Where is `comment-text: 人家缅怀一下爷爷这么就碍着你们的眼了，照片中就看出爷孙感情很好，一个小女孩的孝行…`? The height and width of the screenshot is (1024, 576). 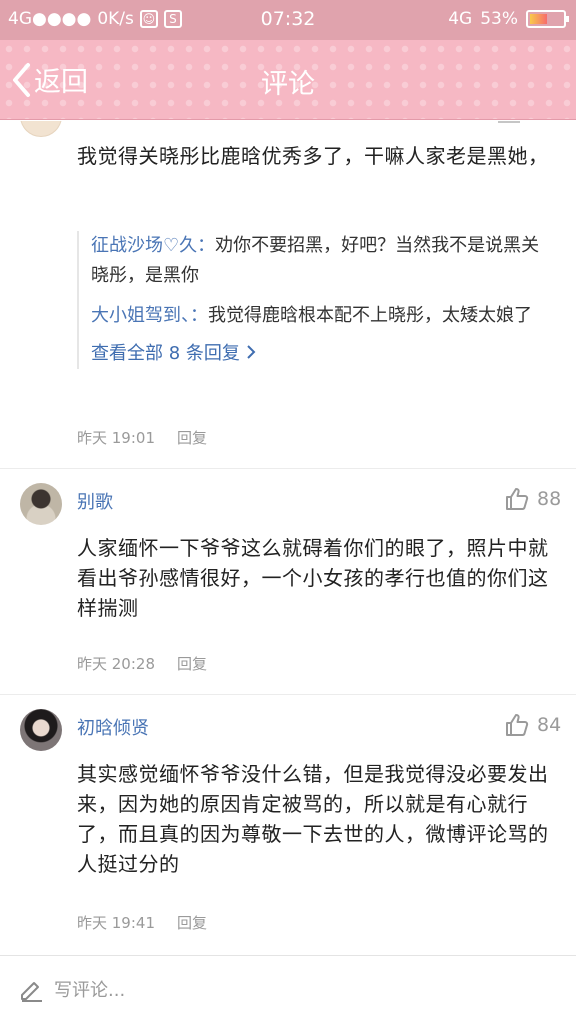 comment-text: 人家缅怀一下爷爷这么就碍着你们的眼了，照片中就看出爷孙感情很好，一个小女孩的孝行… is located at coordinates (313, 578).